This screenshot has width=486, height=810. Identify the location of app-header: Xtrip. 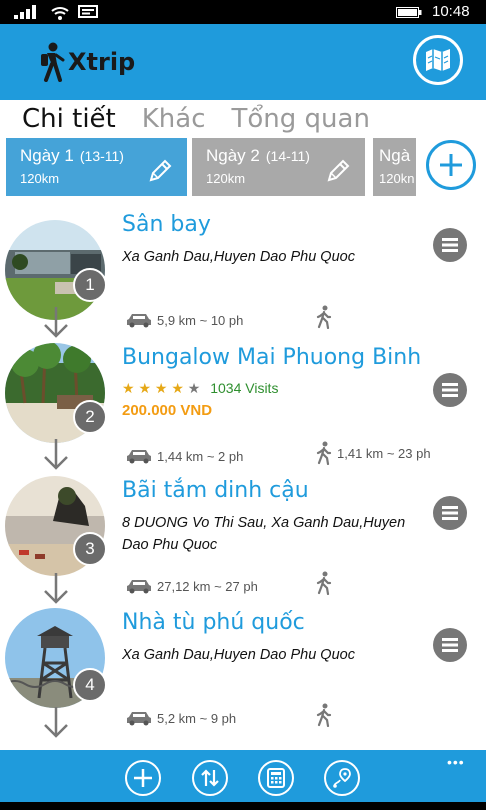
(243, 62).